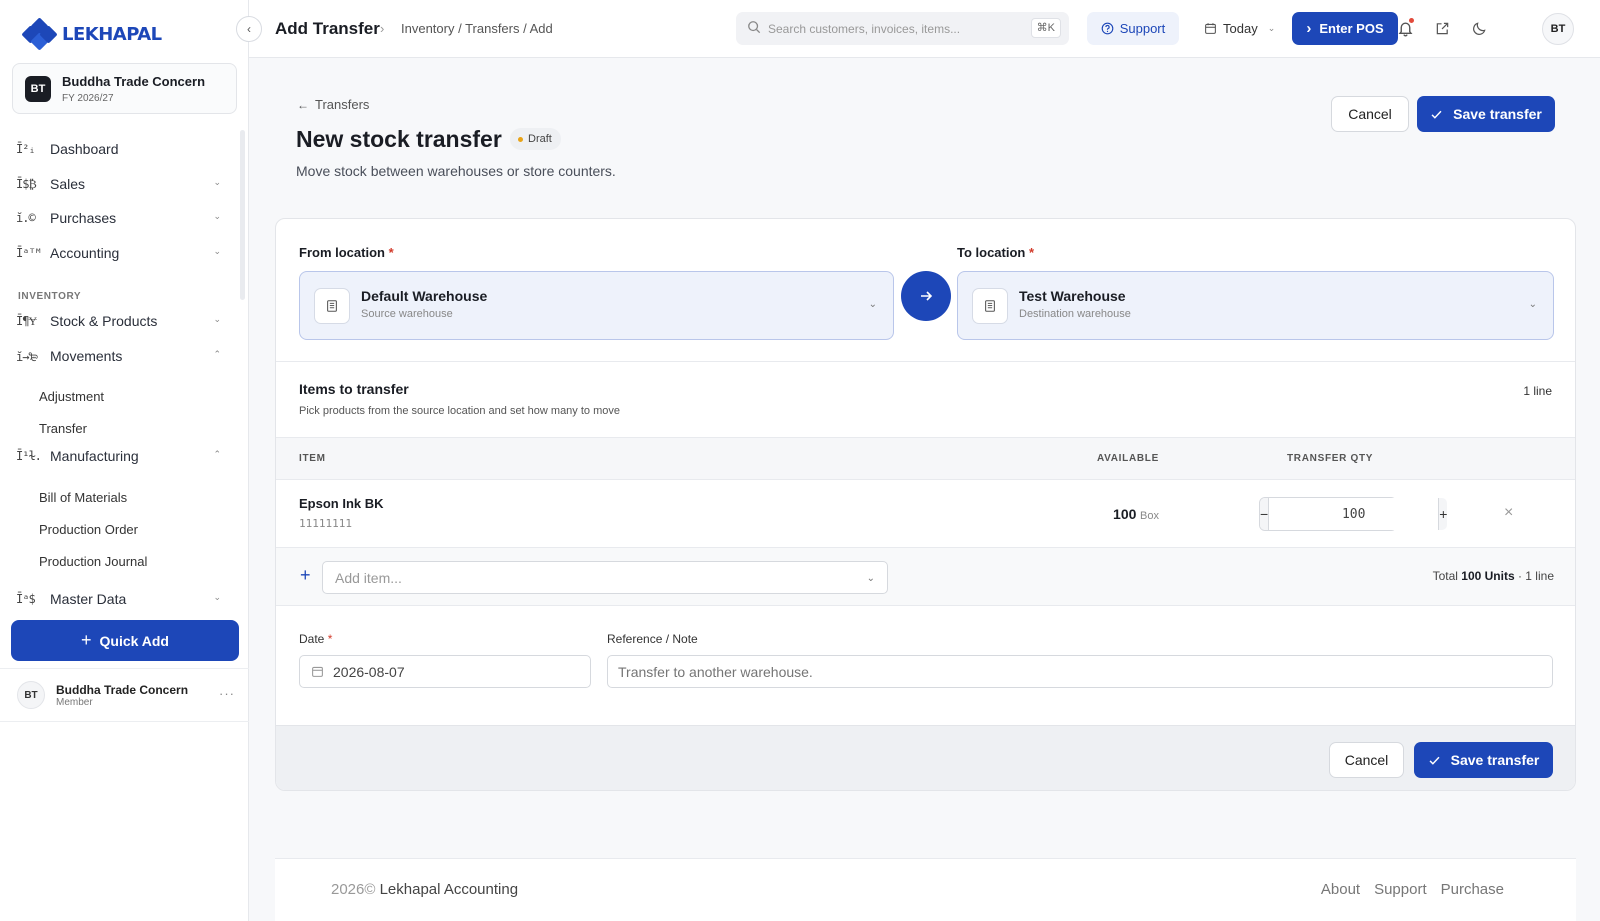  I want to click on sidebar-subitem-production-journal: Production Journal, so click(93, 561).